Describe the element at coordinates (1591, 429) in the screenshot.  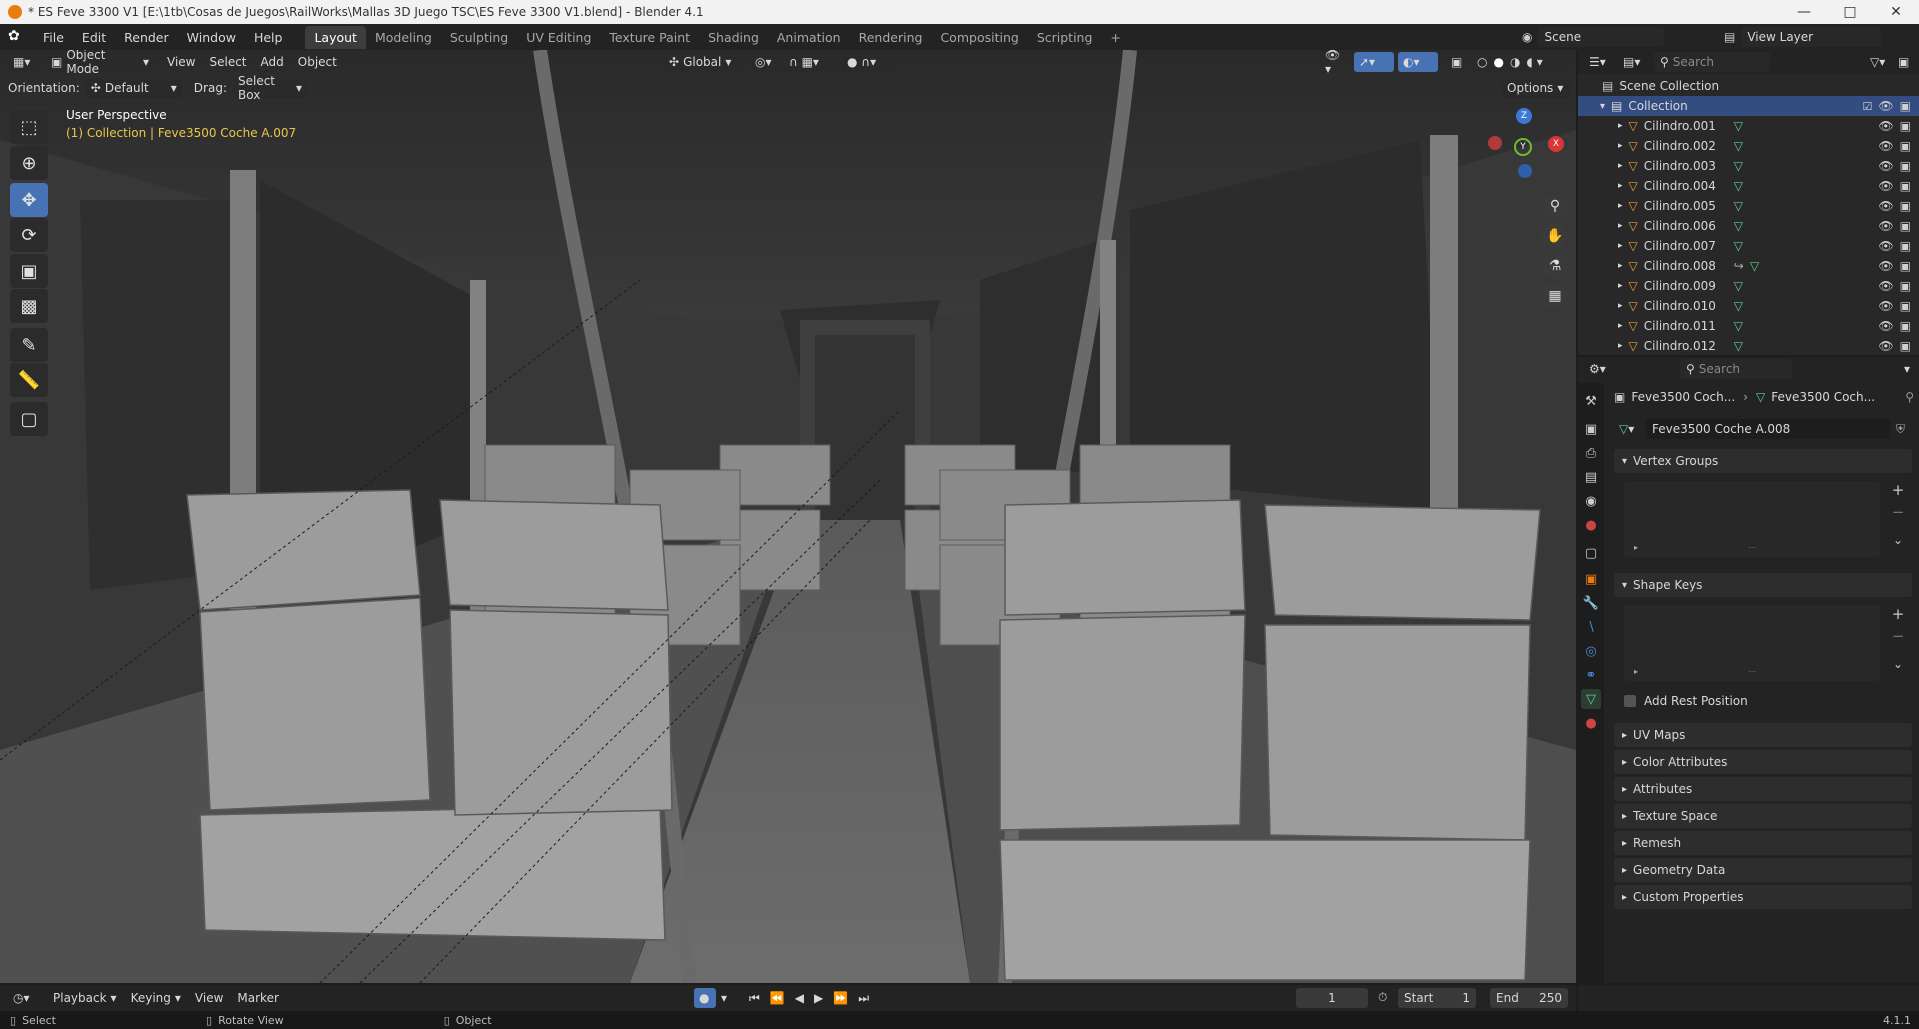
I see `render-tab-icon: ▣` at that location.